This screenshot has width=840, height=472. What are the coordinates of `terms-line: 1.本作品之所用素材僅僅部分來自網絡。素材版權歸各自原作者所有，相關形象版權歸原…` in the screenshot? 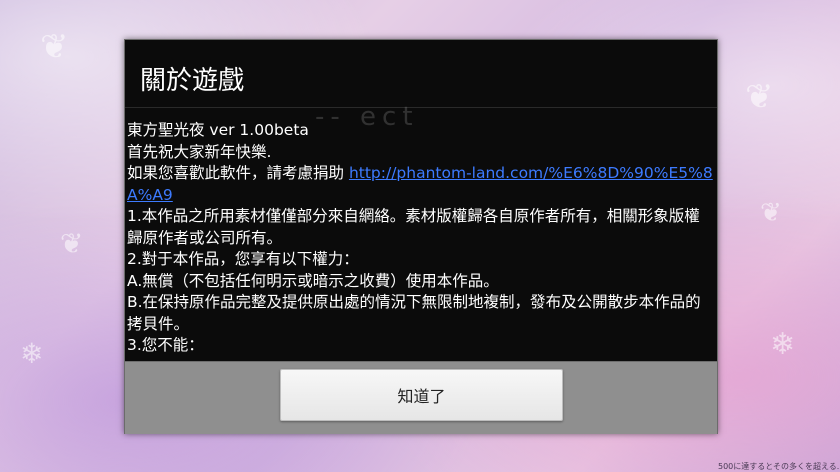 It's located at (413, 227).